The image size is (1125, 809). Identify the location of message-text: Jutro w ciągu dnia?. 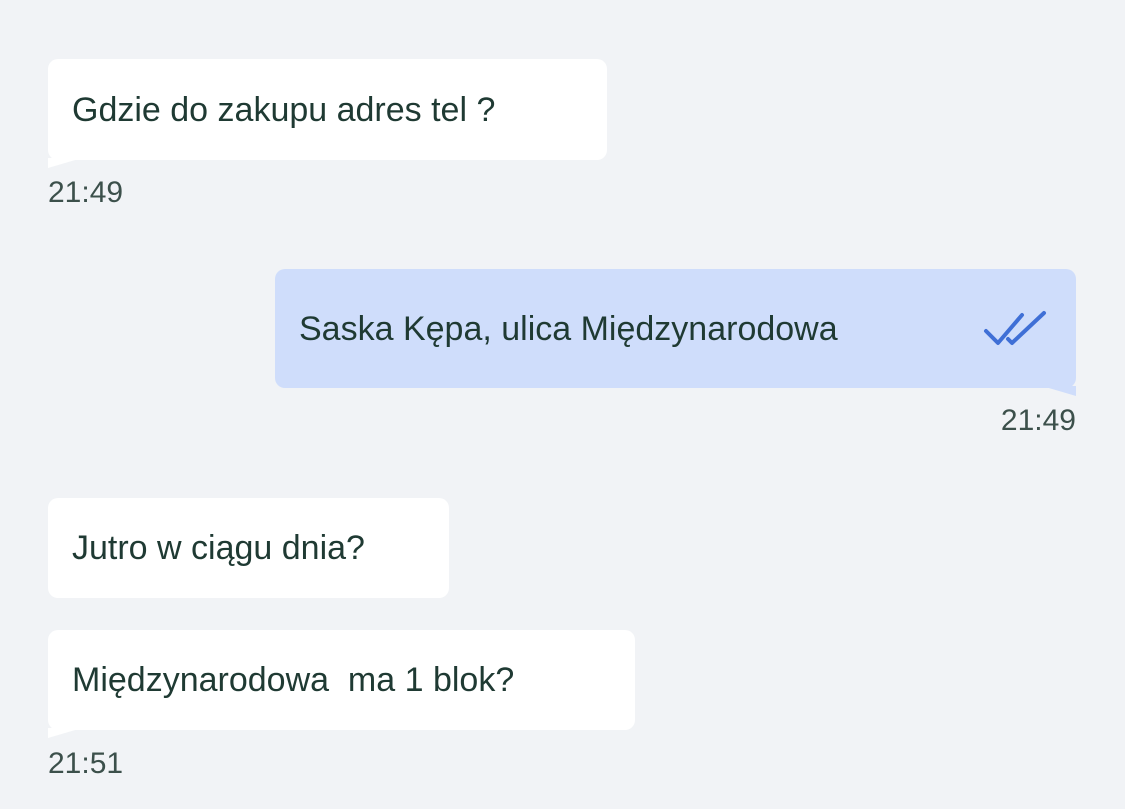
(218, 548).